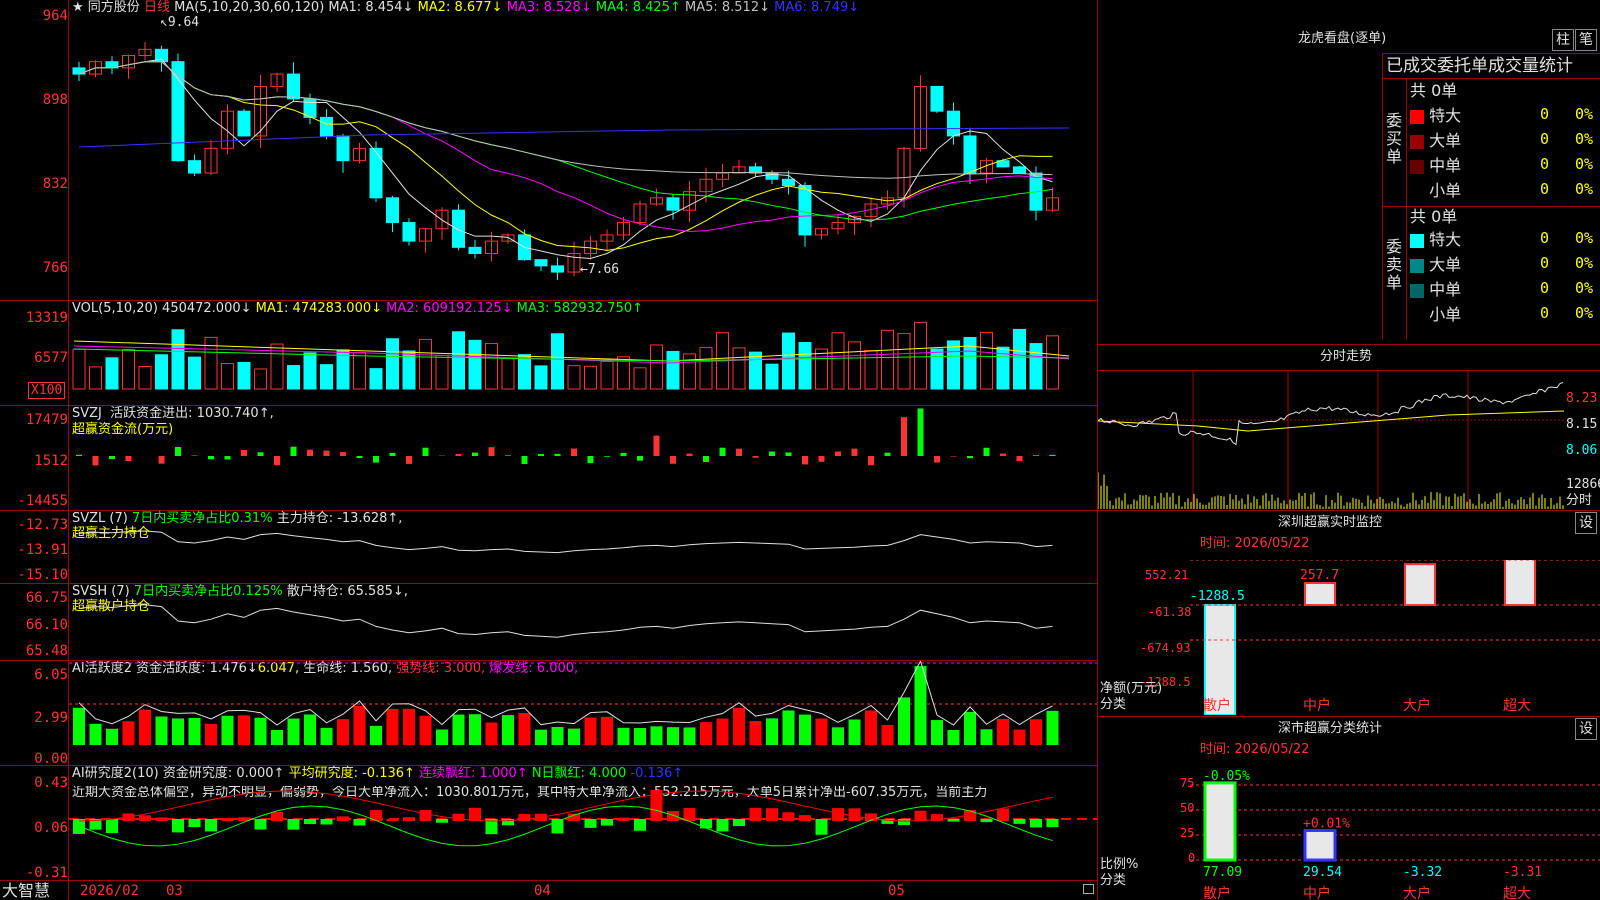  I want to click on classify-bar, so click(1320, 845).